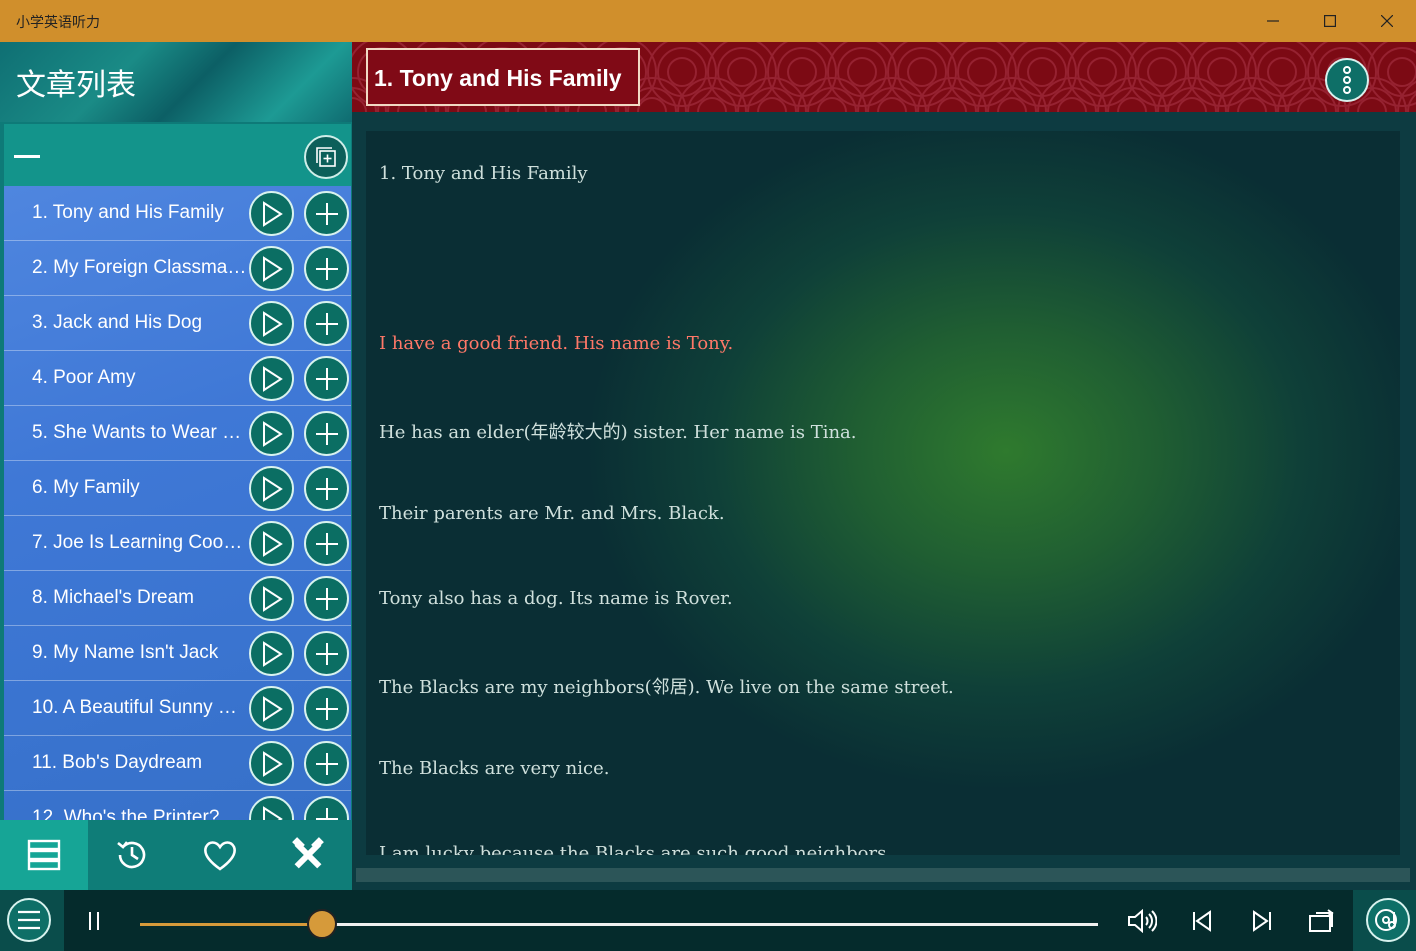  I want to click on music-disc-icon, so click(1386, 920).